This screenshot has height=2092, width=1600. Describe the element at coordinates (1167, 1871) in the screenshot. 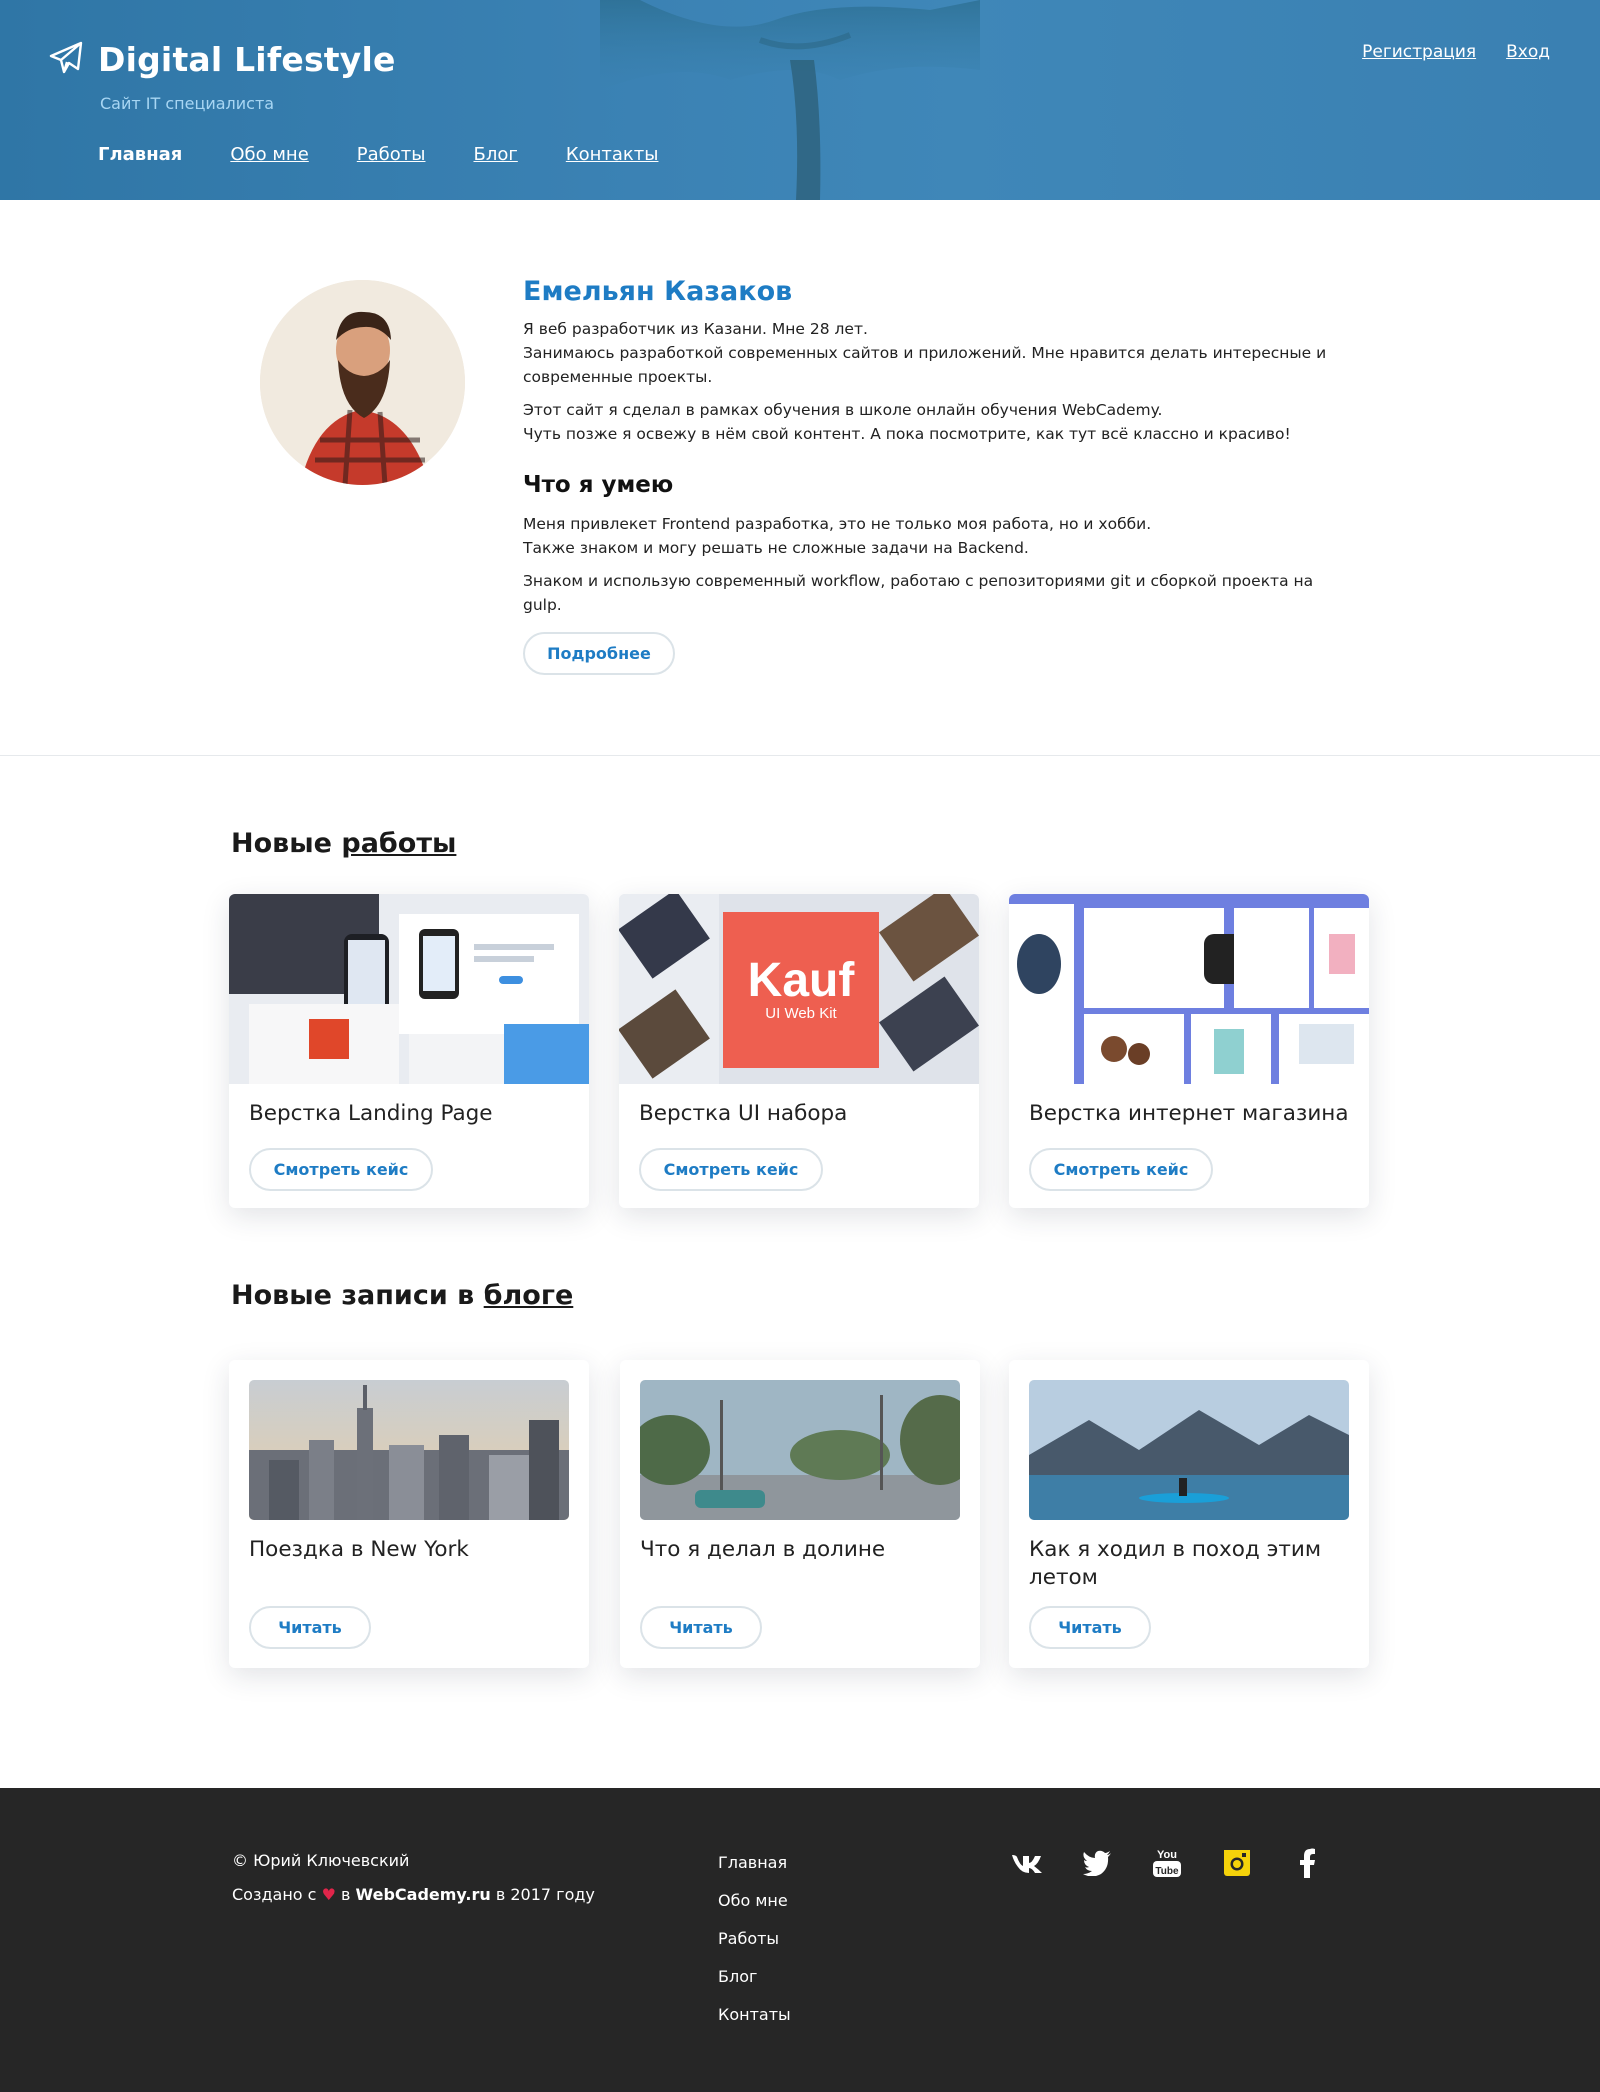

I see `svg-text: Tube` at that location.